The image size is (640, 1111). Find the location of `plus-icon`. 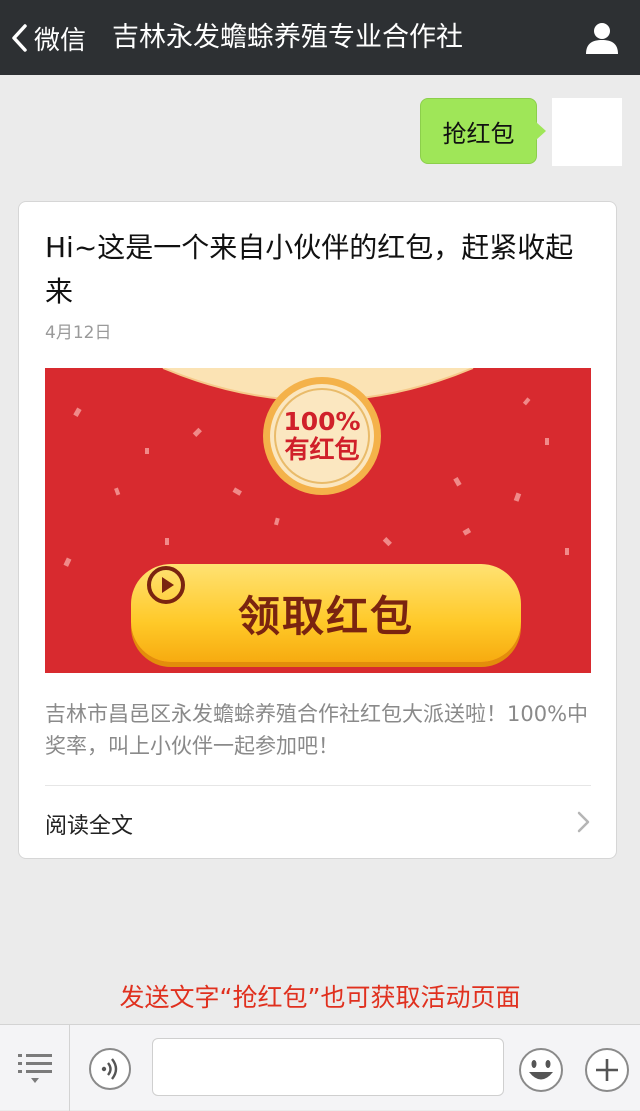

plus-icon is located at coordinates (607, 1070).